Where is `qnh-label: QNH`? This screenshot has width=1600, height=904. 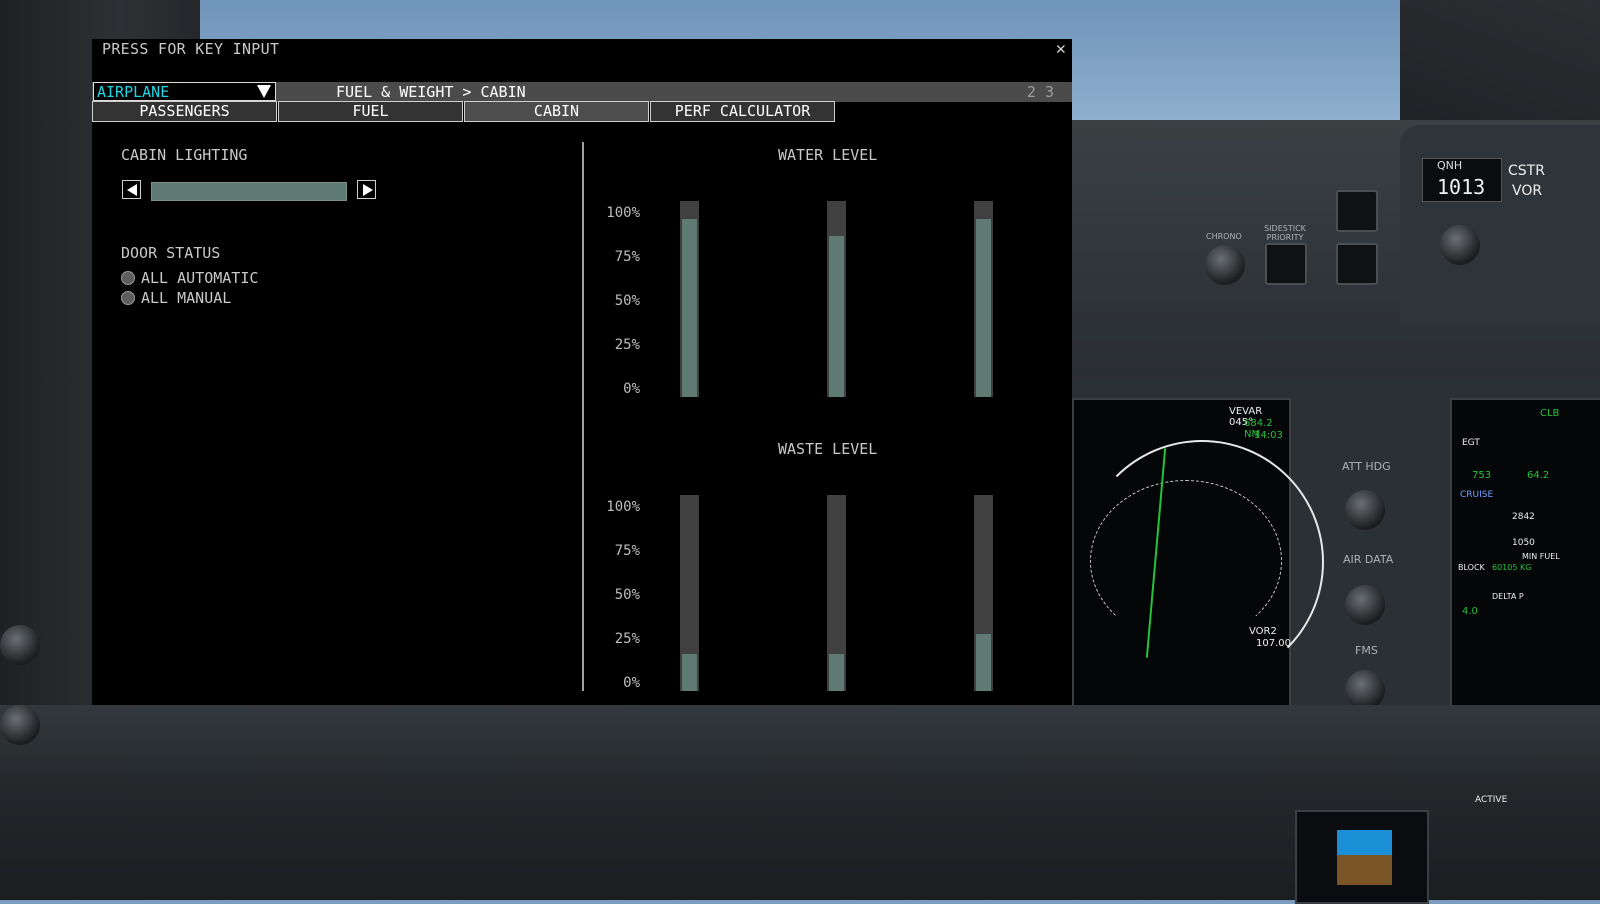
qnh-label: QNH is located at coordinates (1450, 165).